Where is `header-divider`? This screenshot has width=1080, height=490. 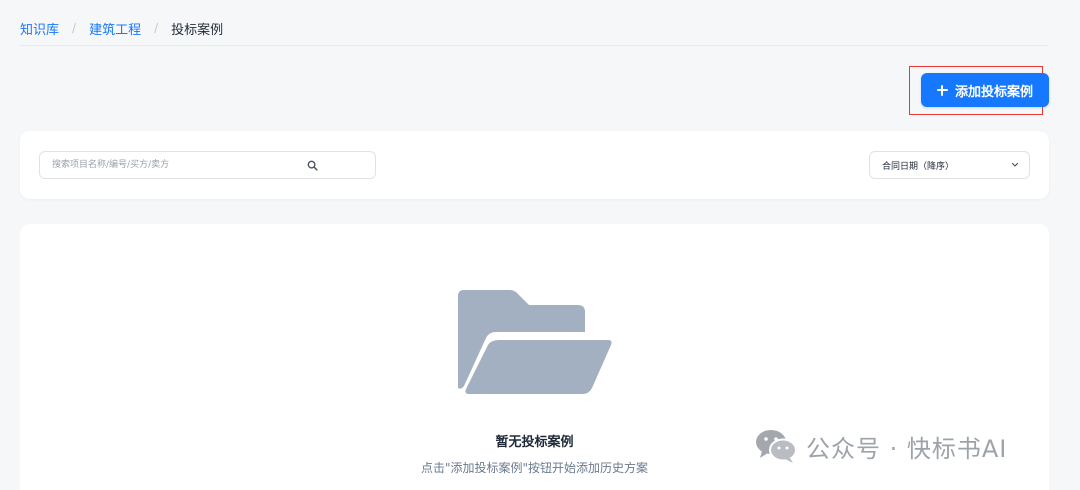 header-divider is located at coordinates (534, 45).